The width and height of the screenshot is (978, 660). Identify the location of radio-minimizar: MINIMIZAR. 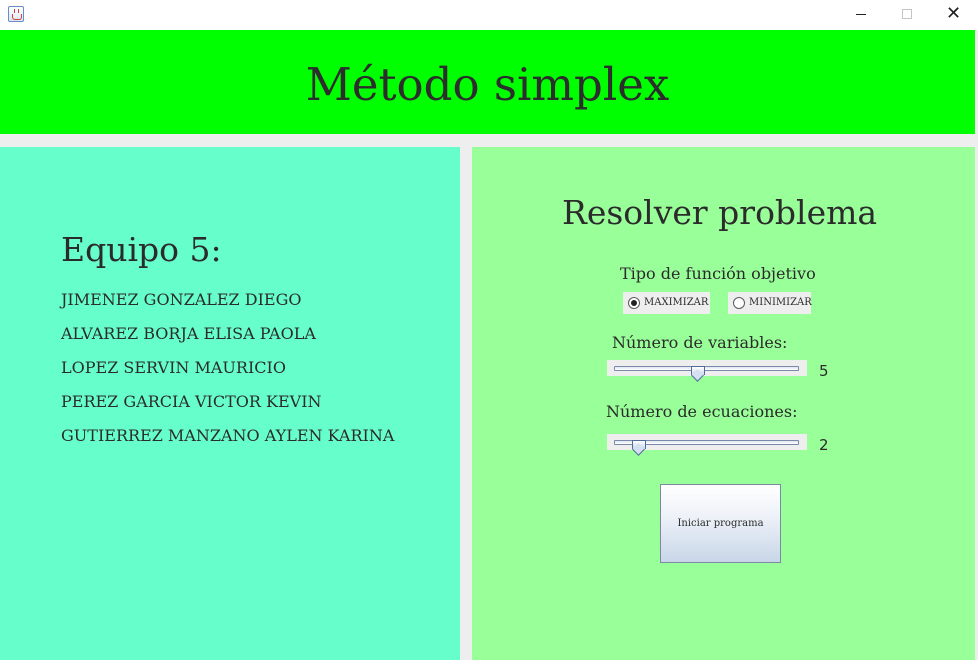
(770, 303).